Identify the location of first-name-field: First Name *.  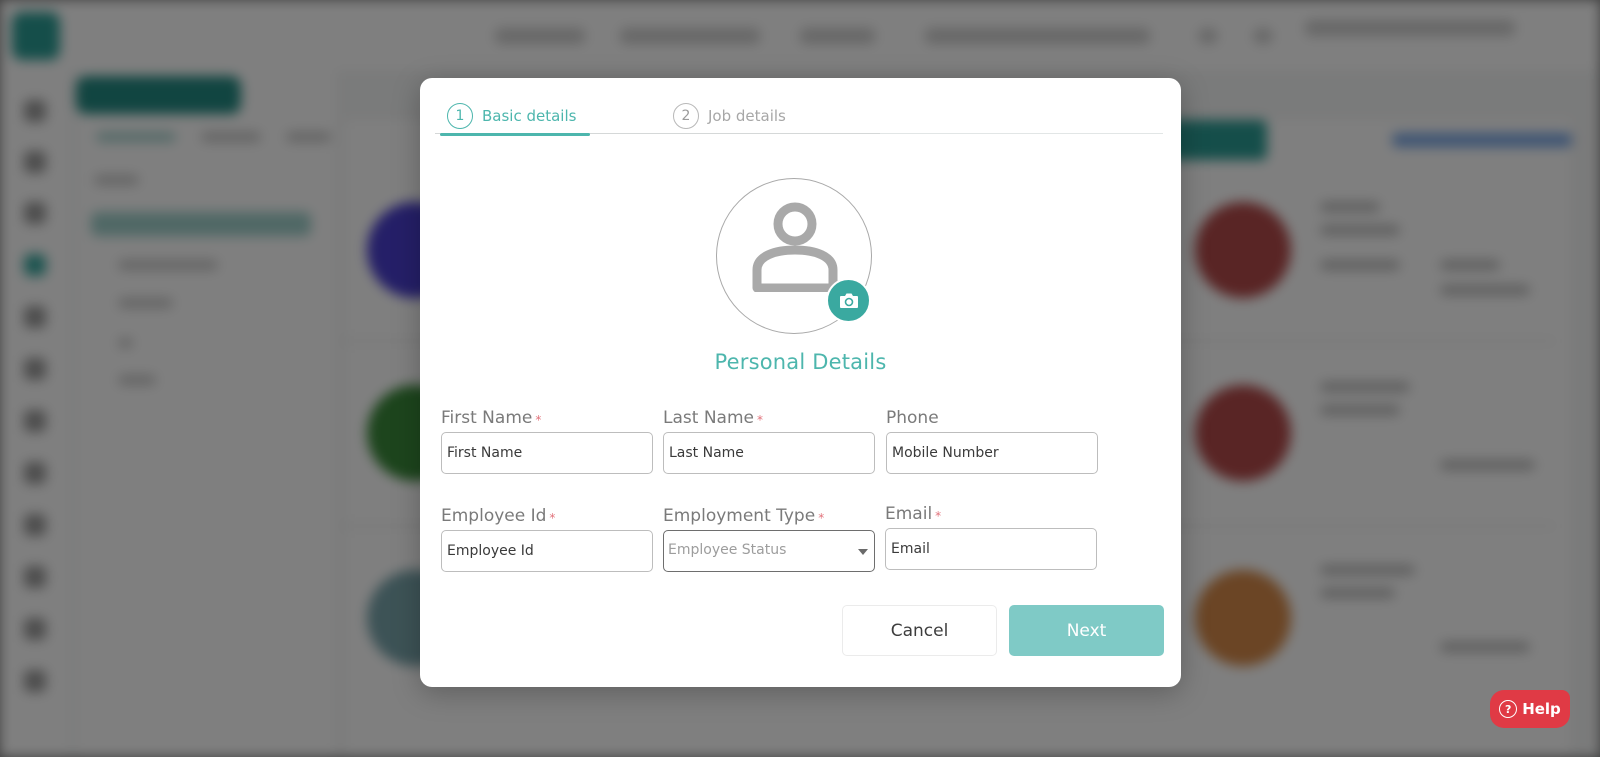
(547, 440).